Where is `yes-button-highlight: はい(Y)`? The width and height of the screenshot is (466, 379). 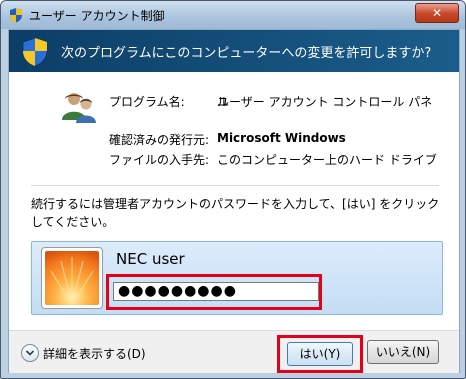
yes-button-highlight: はい(Y) is located at coordinates (320, 354).